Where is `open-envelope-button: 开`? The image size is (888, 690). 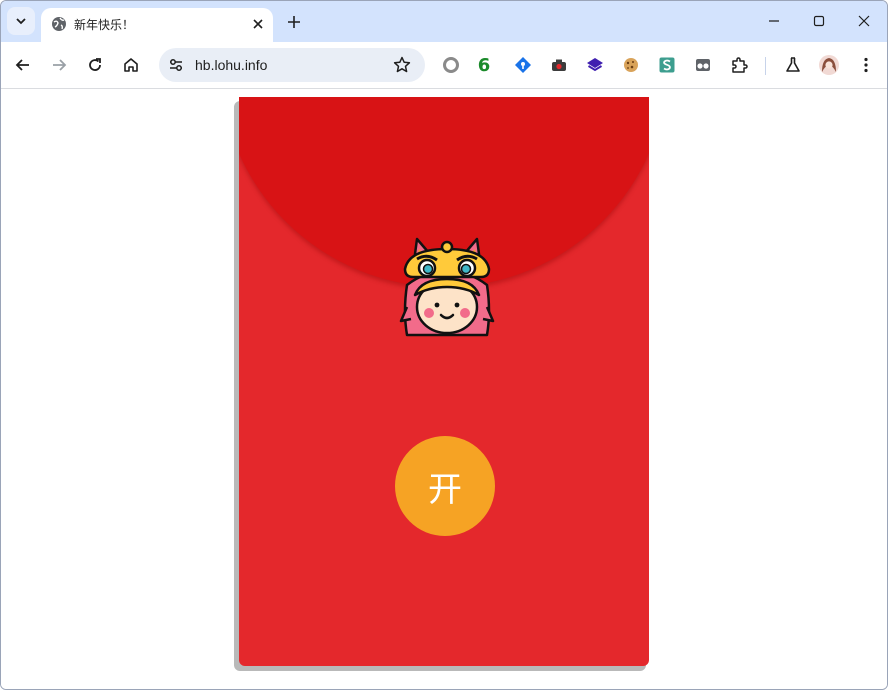 open-envelope-button: 开 is located at coordinates (445, 486).